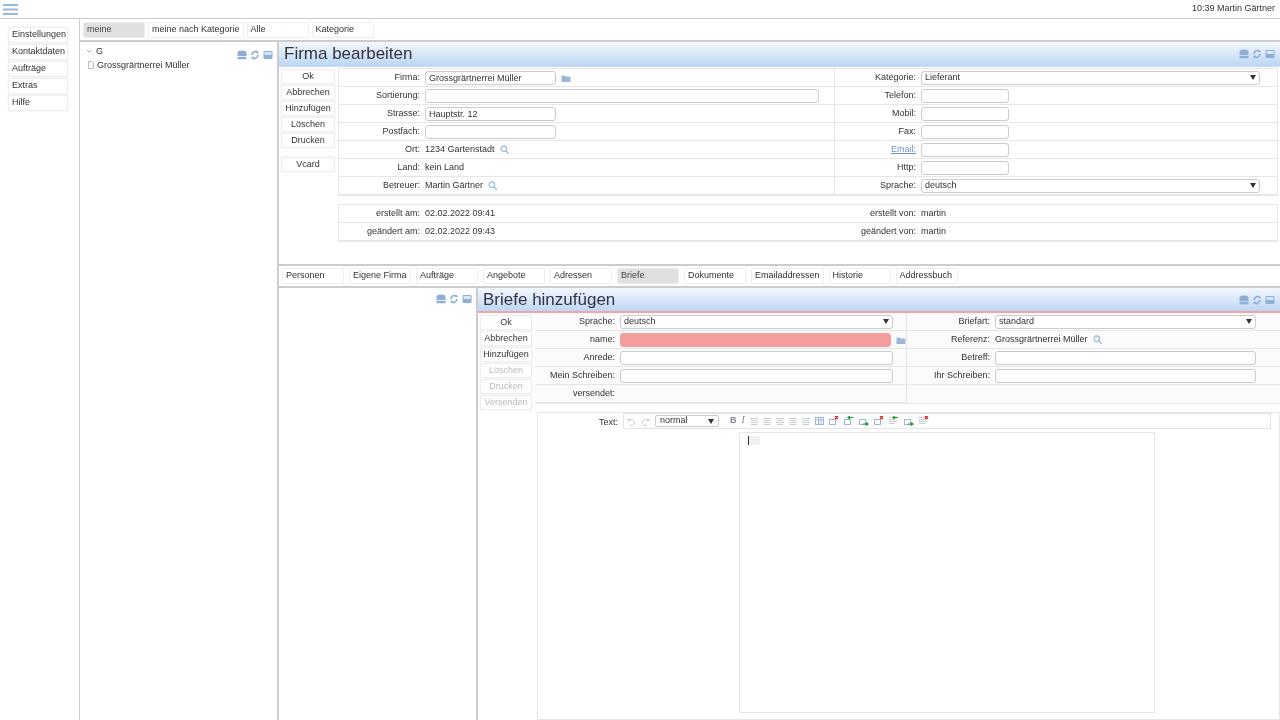 The height and width of the screenshot is (720, 1280). What do you see at coordinates (380, 276) in the screenshot?
I see `tab: Eigene Firma` at bounding box center [380, 276].